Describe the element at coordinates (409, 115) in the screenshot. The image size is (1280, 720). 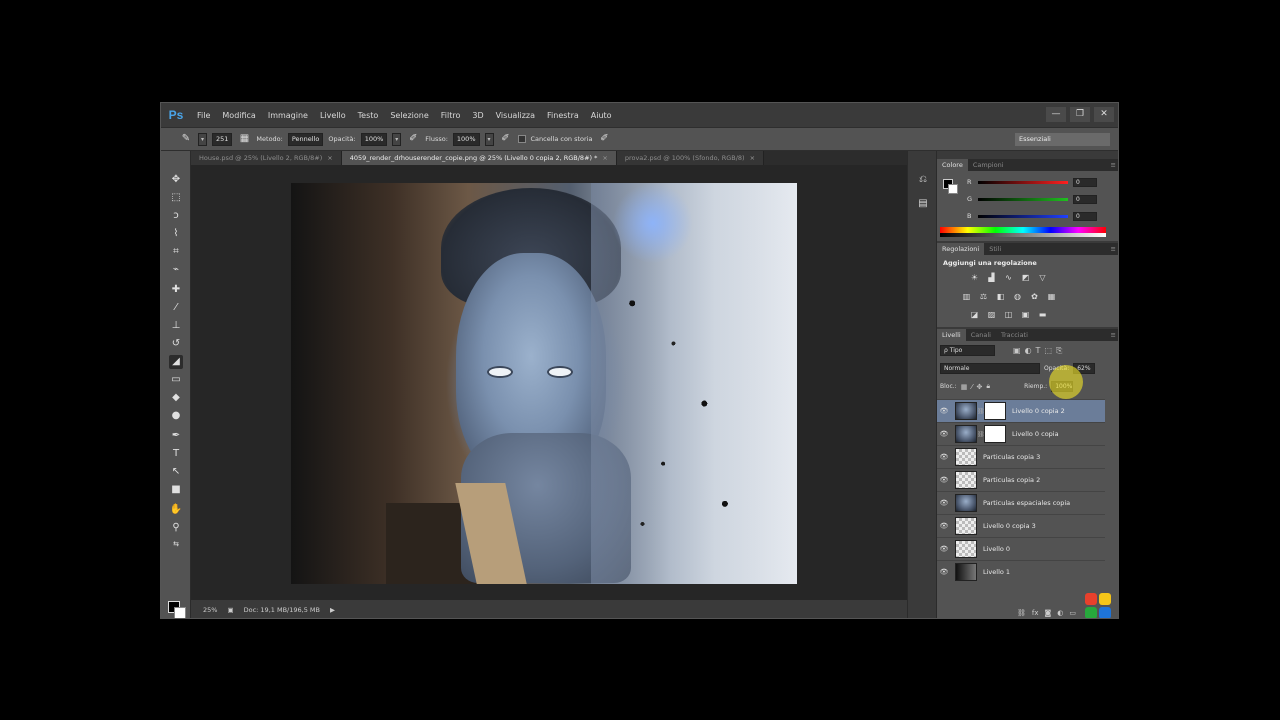
I see `menu-selezione: Selezione` at that location.